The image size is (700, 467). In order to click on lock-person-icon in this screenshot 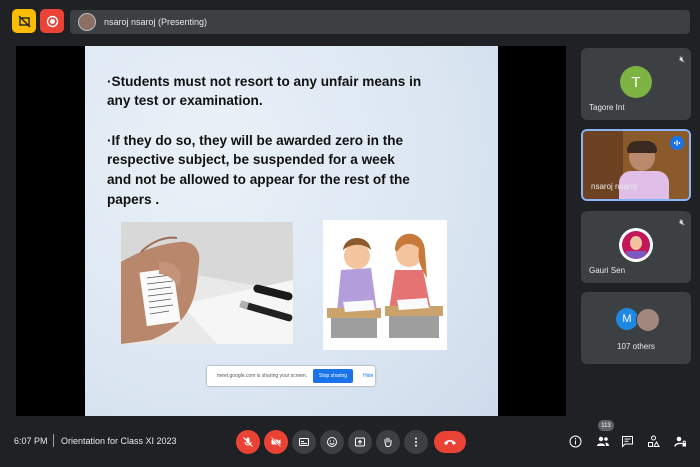, I will do `click(679, 441)`.